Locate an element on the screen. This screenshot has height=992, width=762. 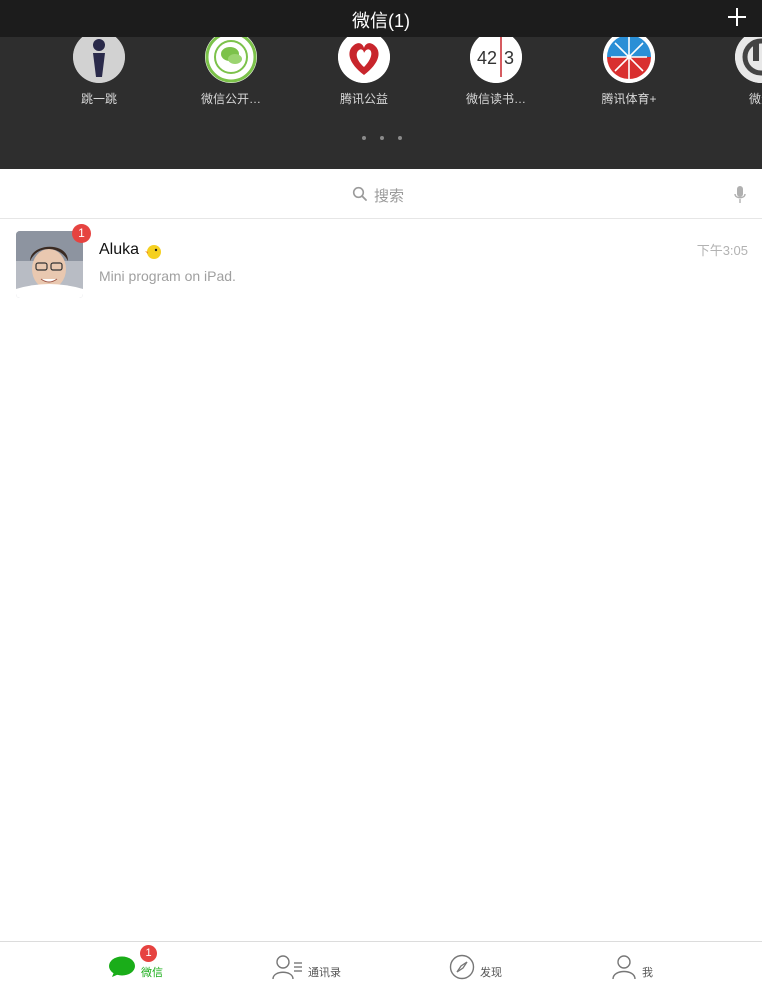
mini-program-label: 腾讯体育+ is located at coordinates (629, 99).